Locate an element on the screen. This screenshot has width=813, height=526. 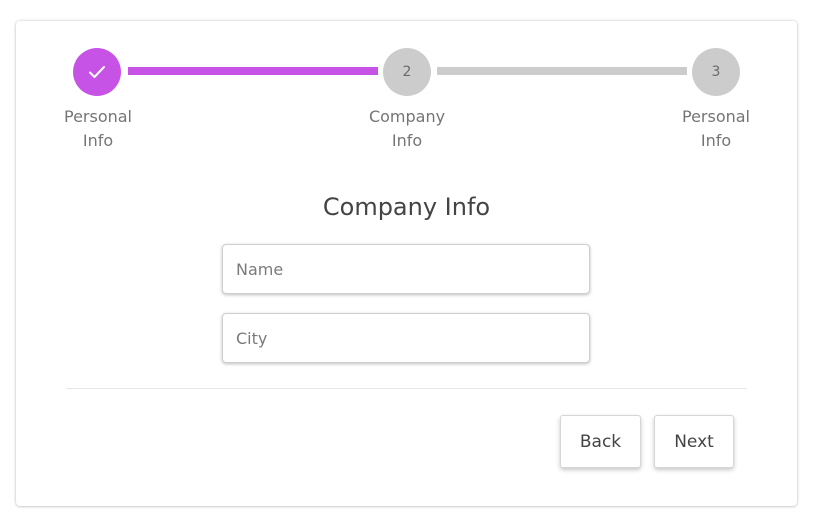
step-1-label: Personal Info is located at coordinates (97, 128).